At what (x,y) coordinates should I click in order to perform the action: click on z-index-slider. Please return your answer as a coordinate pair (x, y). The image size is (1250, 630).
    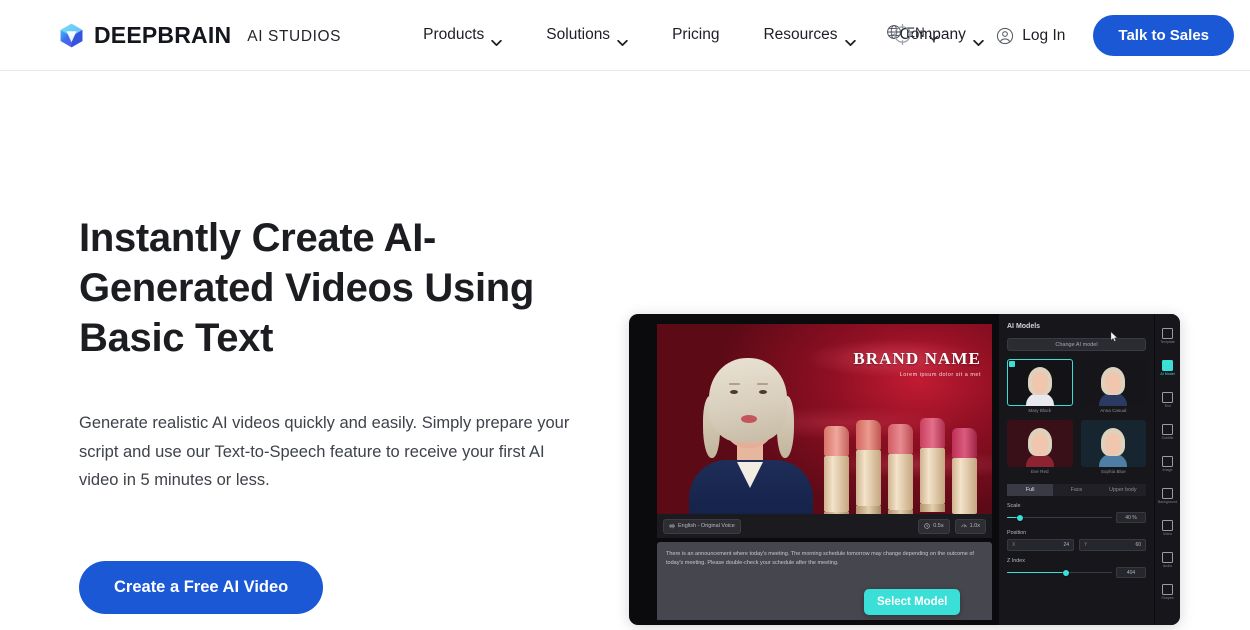
    Looking at the image, I should click on (1059, 573).